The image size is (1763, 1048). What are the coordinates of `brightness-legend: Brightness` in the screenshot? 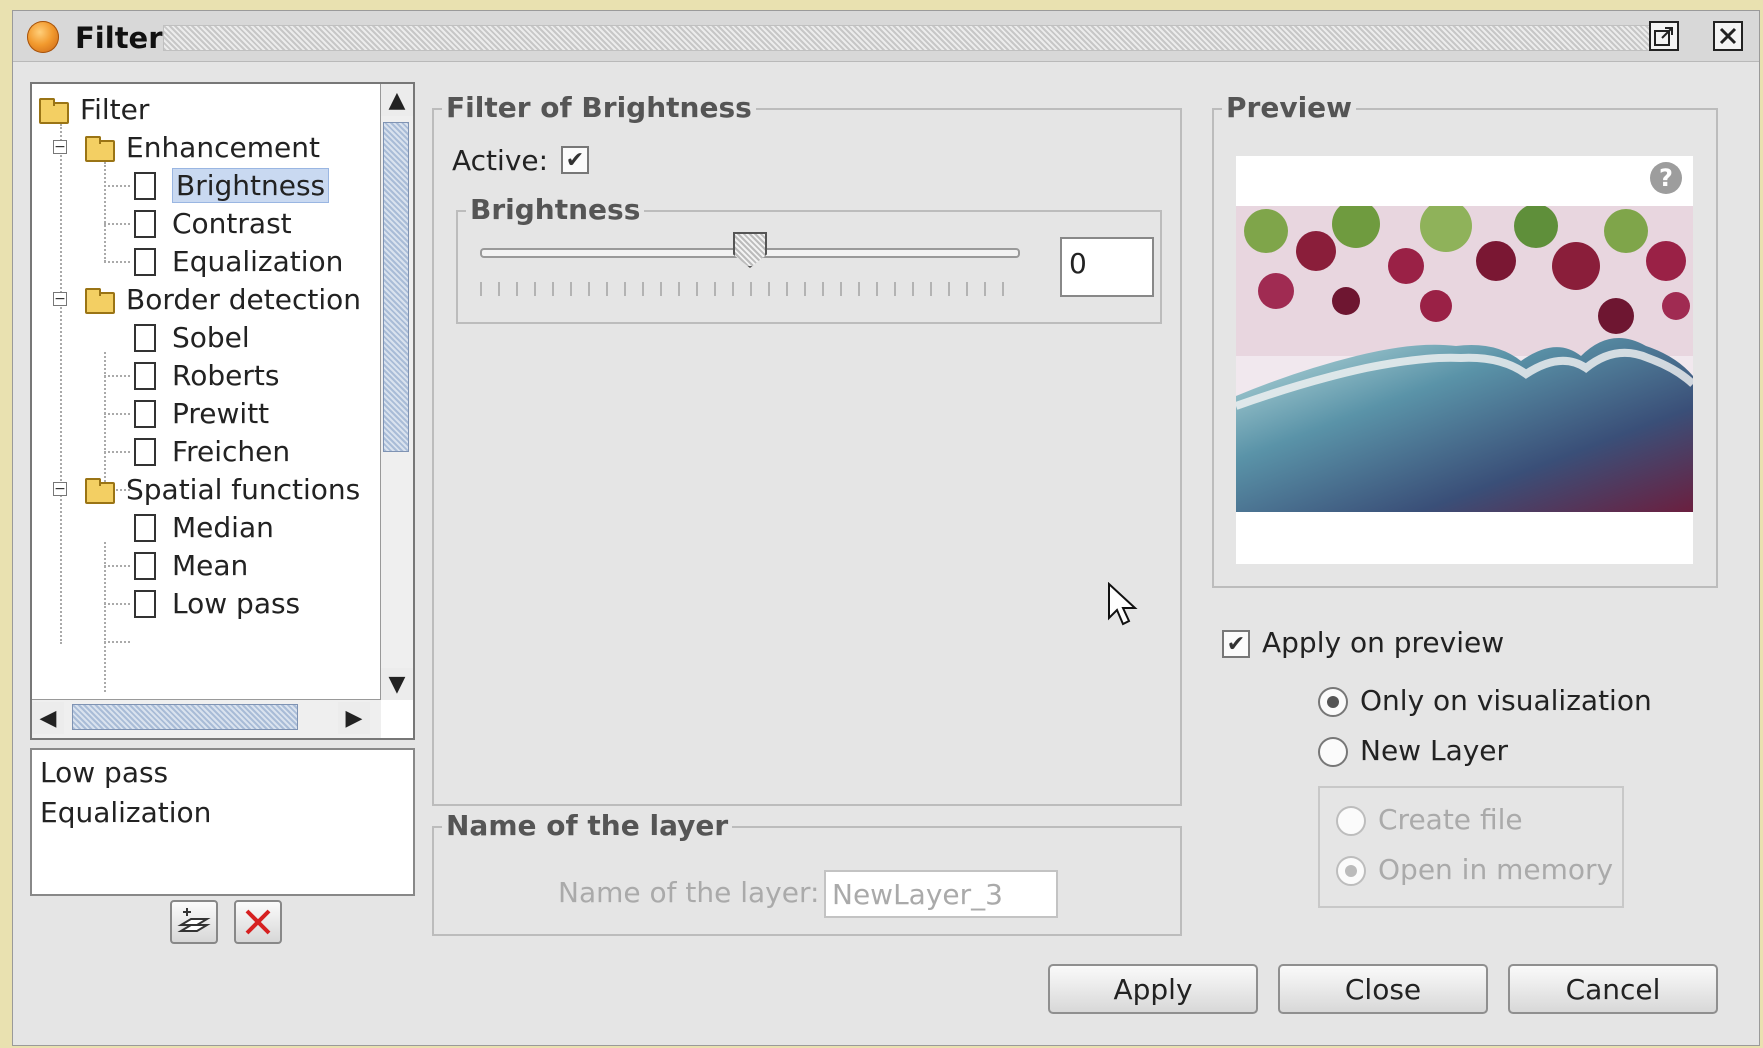 It's located at (555, 209).